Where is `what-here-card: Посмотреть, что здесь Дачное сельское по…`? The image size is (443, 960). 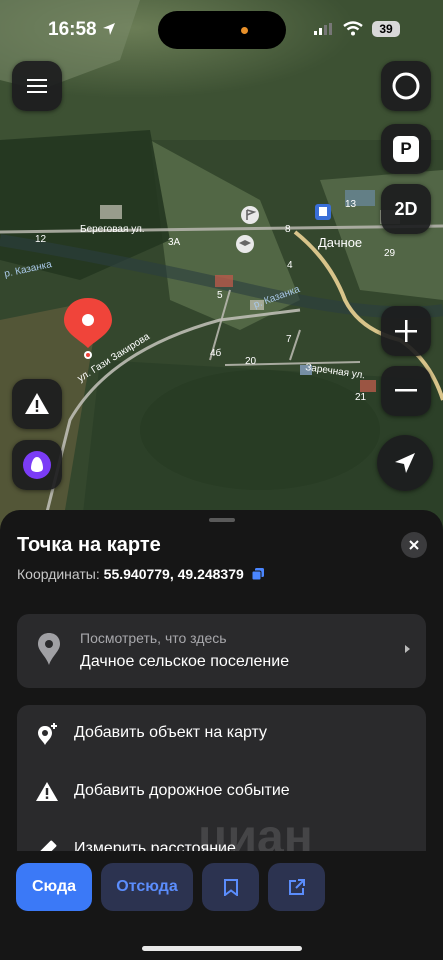
what-here-card: Посмотреть, что здесь Дачное сельское по… is located at coordinates (221, 651).